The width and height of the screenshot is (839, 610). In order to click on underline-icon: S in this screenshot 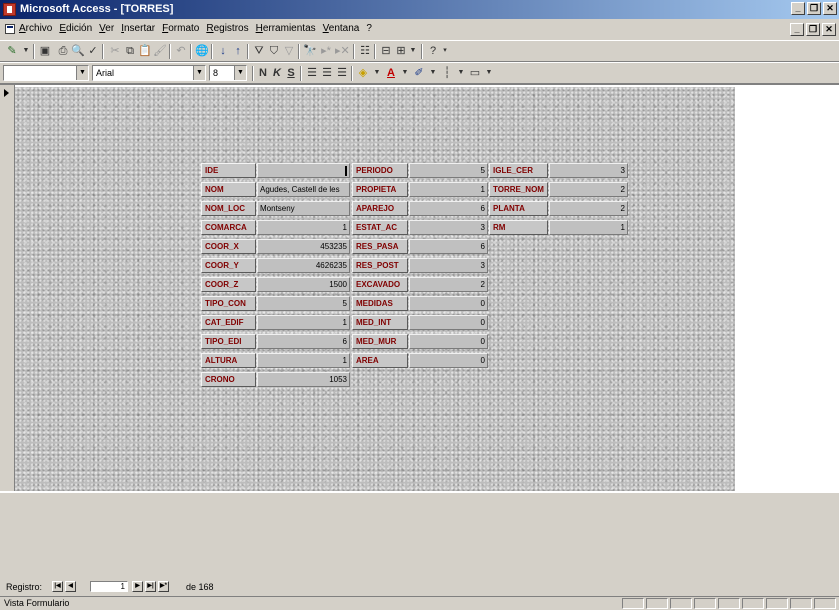, I will do `click(291, 73)`.